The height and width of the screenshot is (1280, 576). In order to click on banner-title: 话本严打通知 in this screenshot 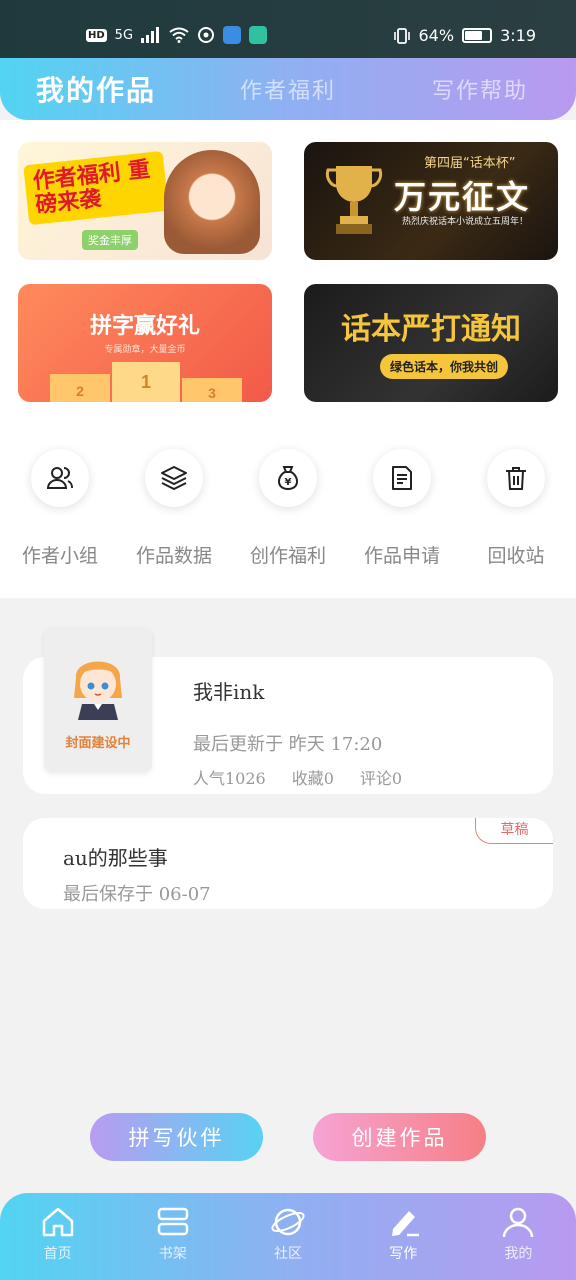, I will do `click(431, 329)`.